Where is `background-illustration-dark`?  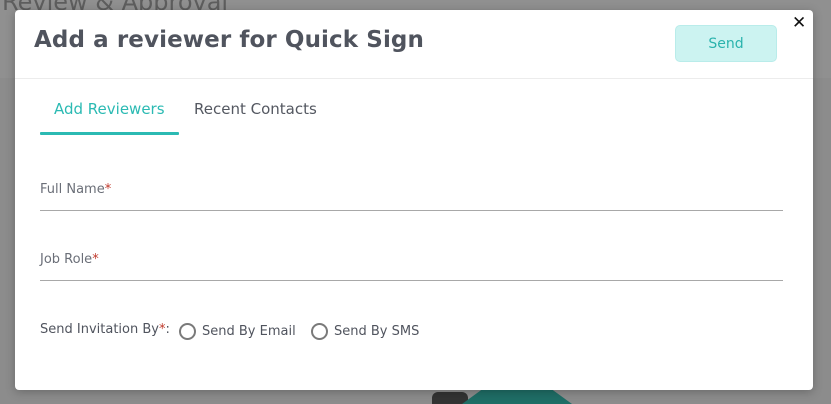 background-illustration-dark is located at coordinates (450, 398).